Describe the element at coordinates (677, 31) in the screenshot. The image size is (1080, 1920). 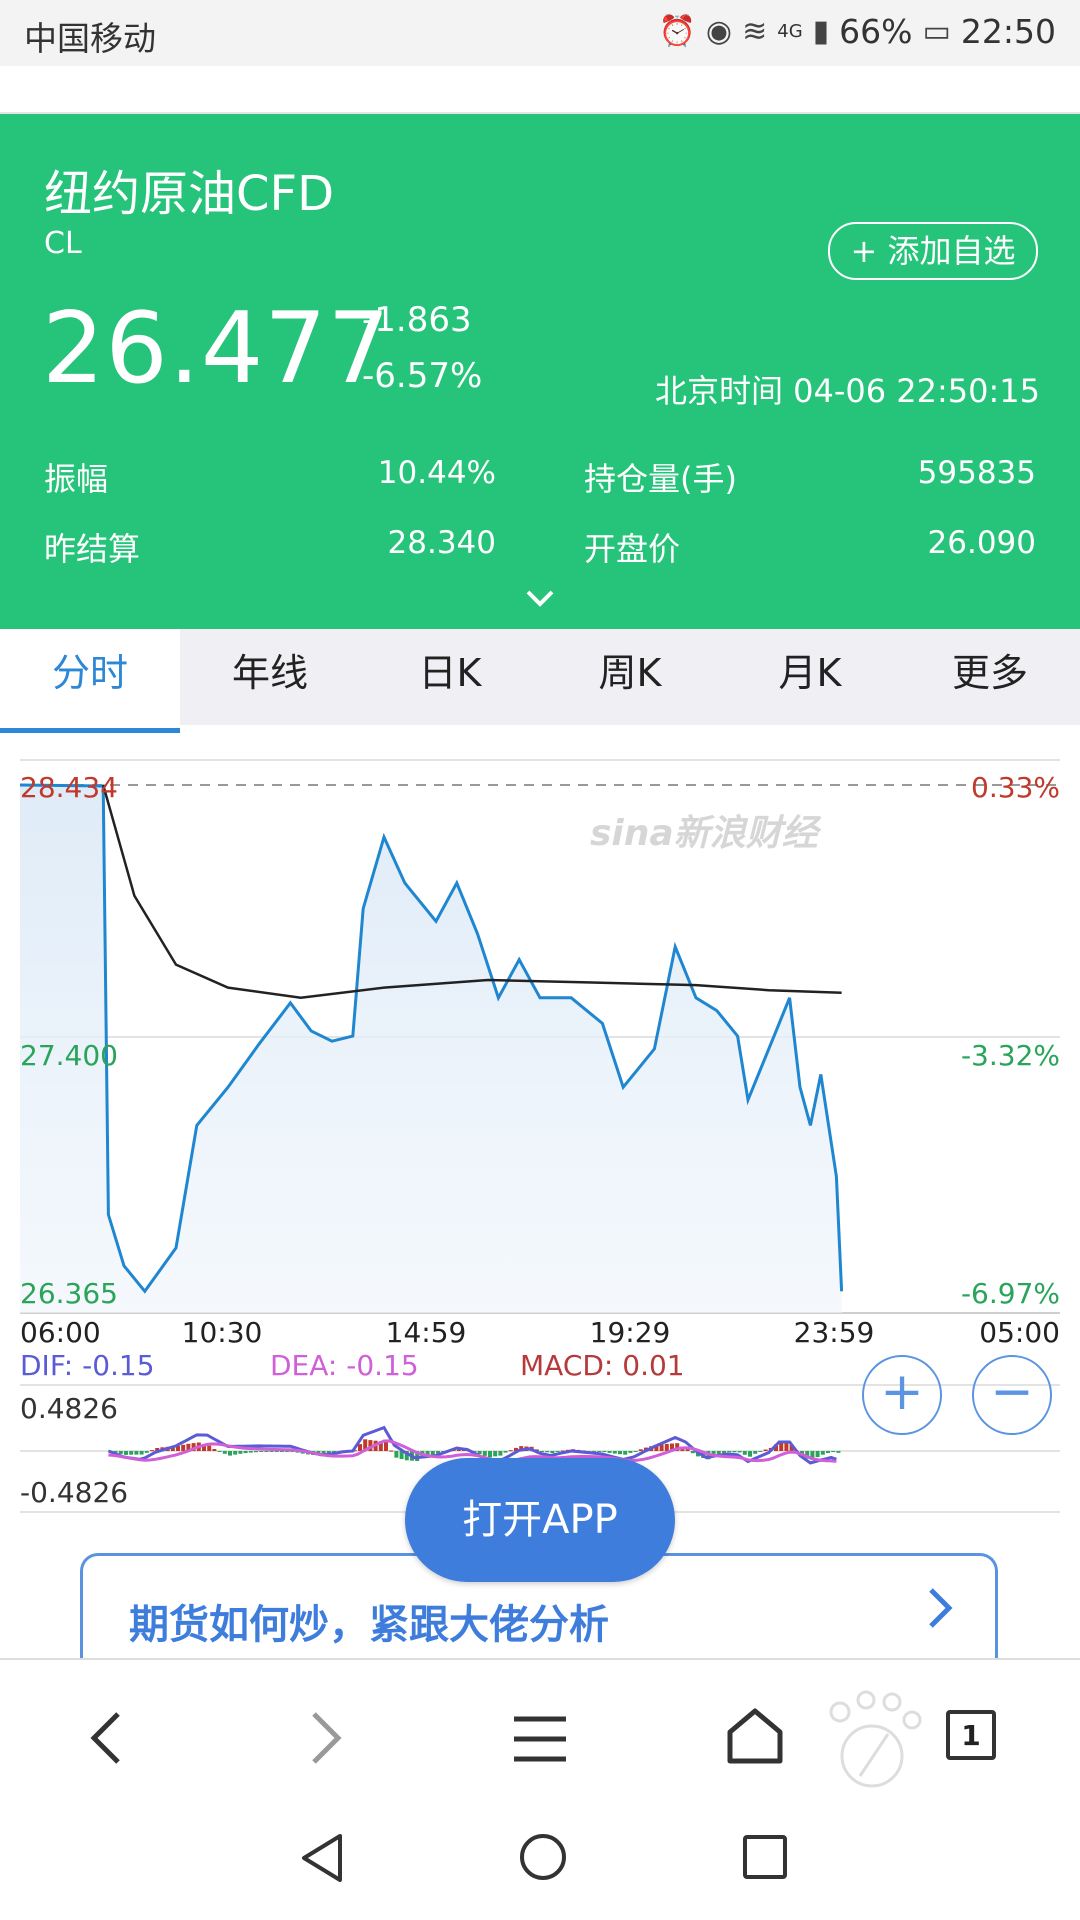
I see `alarm-icon: ⏰` at that location.